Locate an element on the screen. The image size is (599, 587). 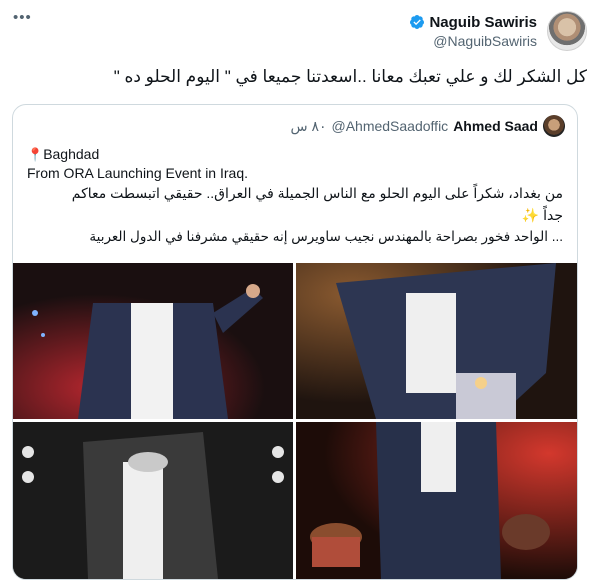
author-avatar is located at coordinates (567, 31).